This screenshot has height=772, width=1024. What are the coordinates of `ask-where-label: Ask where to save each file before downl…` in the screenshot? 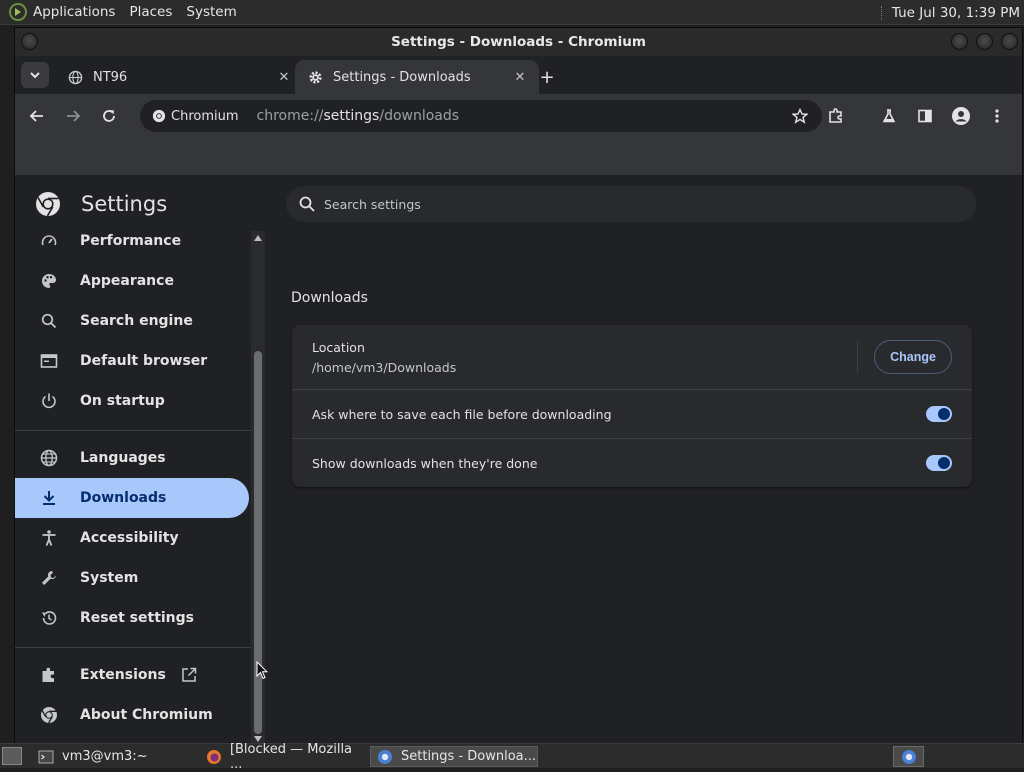 It's located at (462, 414).